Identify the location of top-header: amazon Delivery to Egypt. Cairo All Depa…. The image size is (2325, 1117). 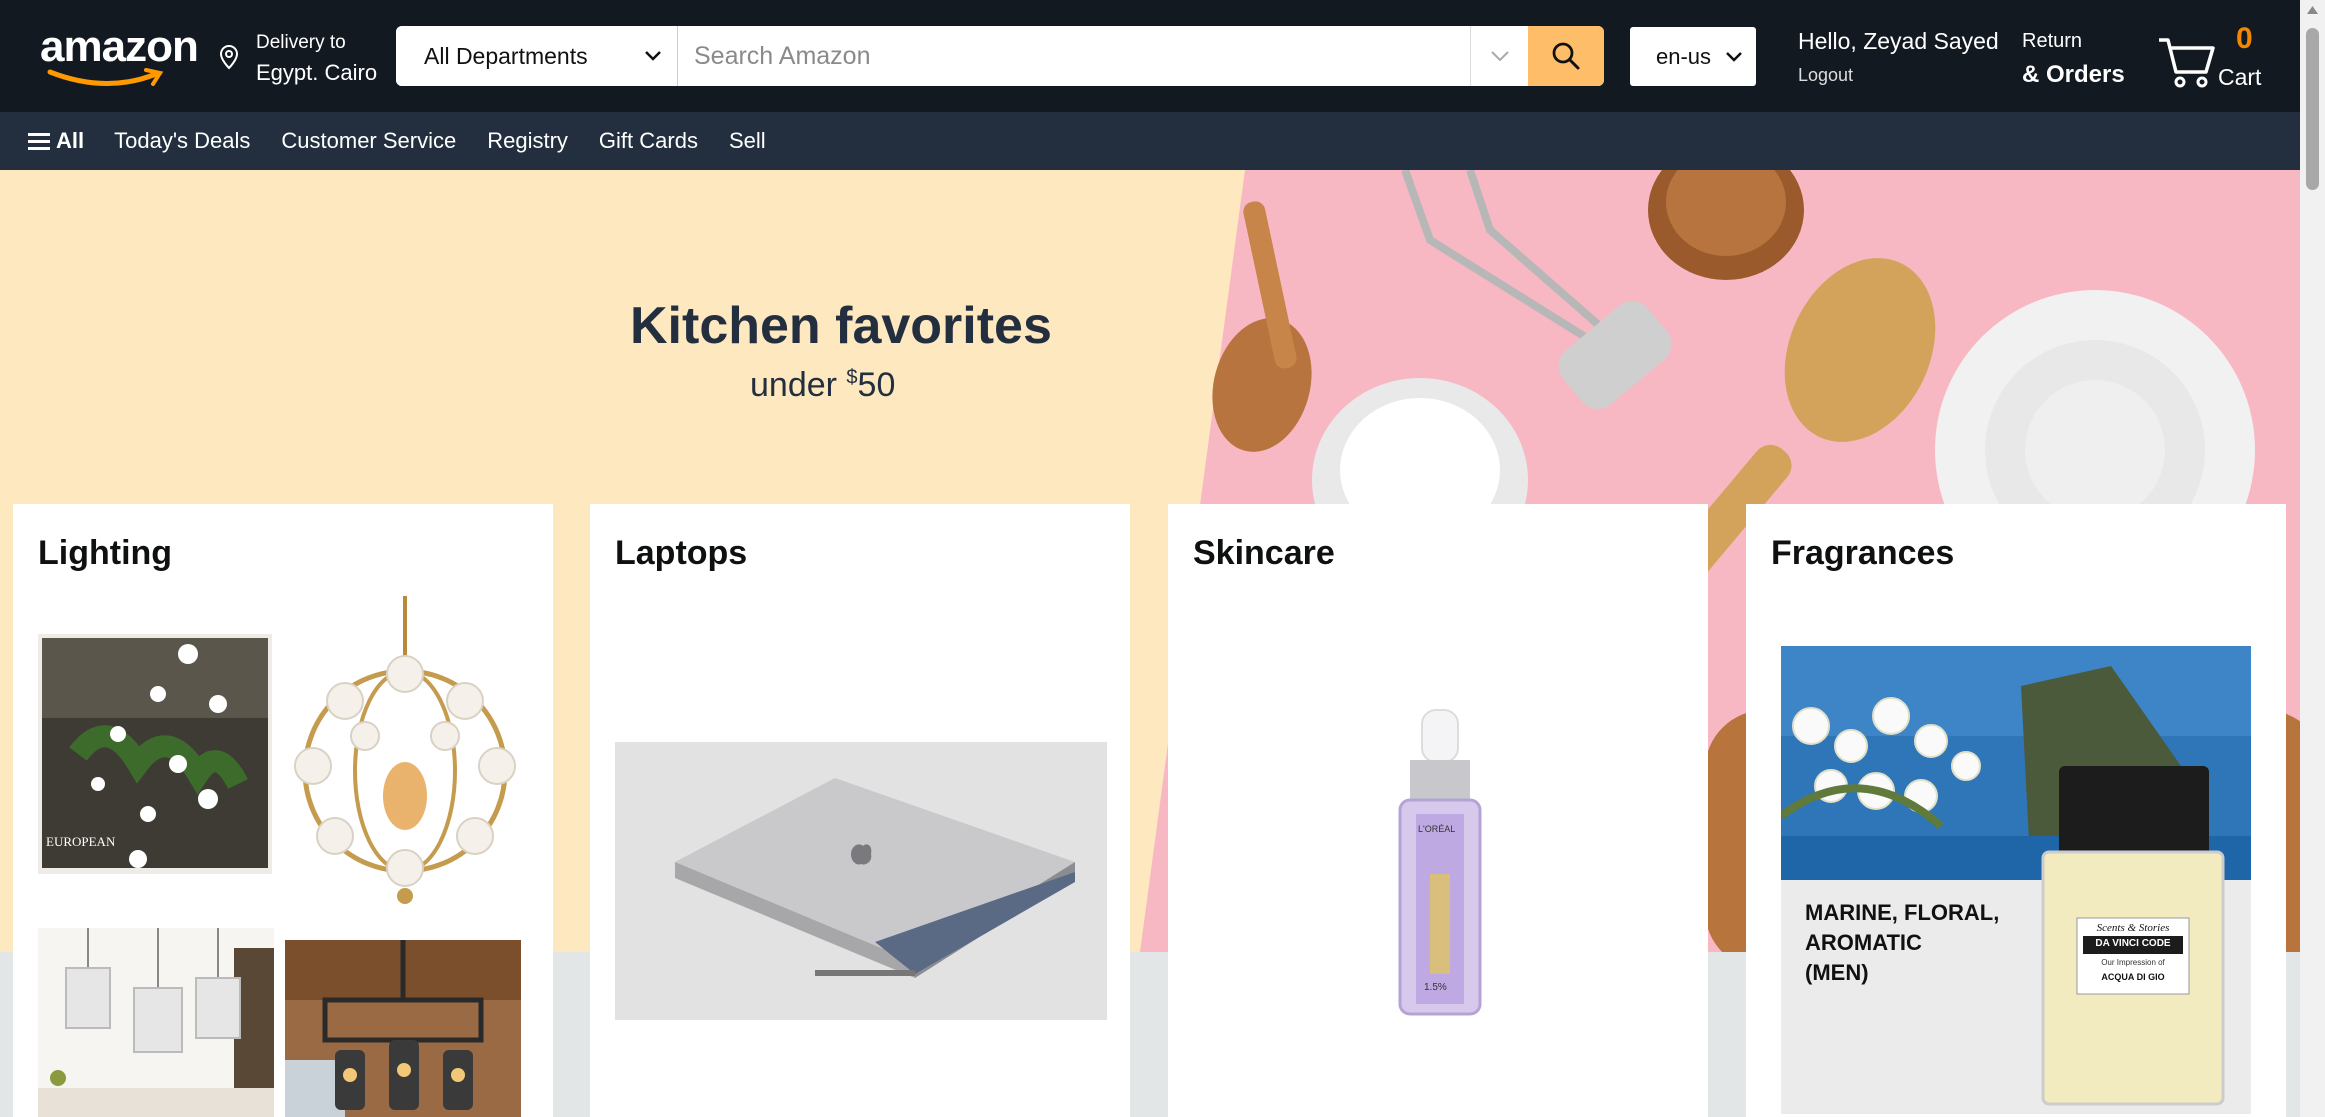
(1150, 56).